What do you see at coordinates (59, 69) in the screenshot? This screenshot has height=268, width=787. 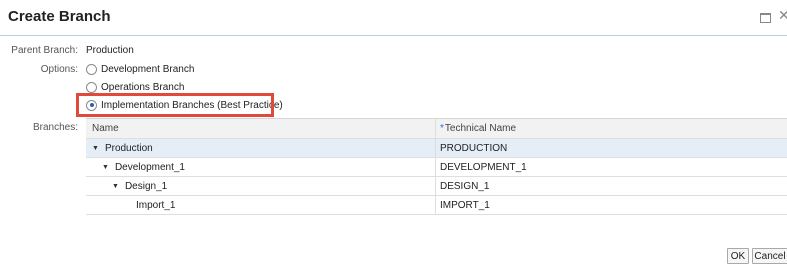 I see `options-label: Options:` at bounding box center [59, 69].